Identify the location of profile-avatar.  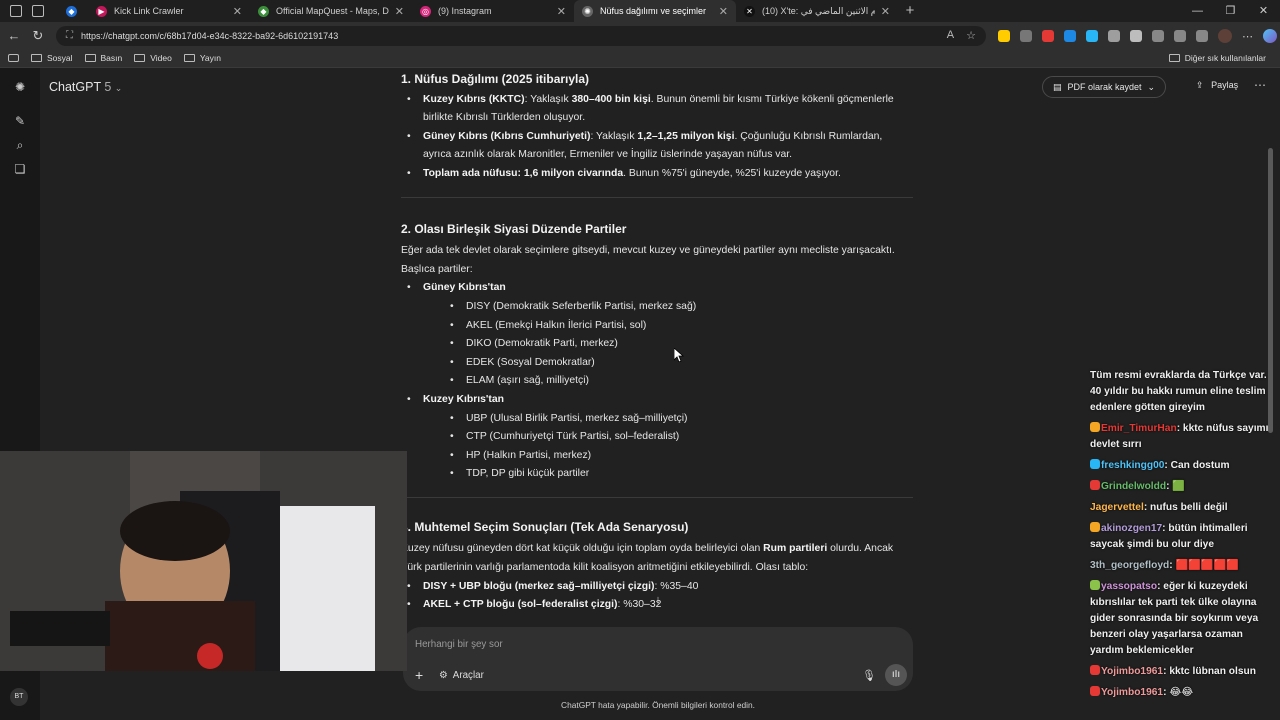
(1225, 35).